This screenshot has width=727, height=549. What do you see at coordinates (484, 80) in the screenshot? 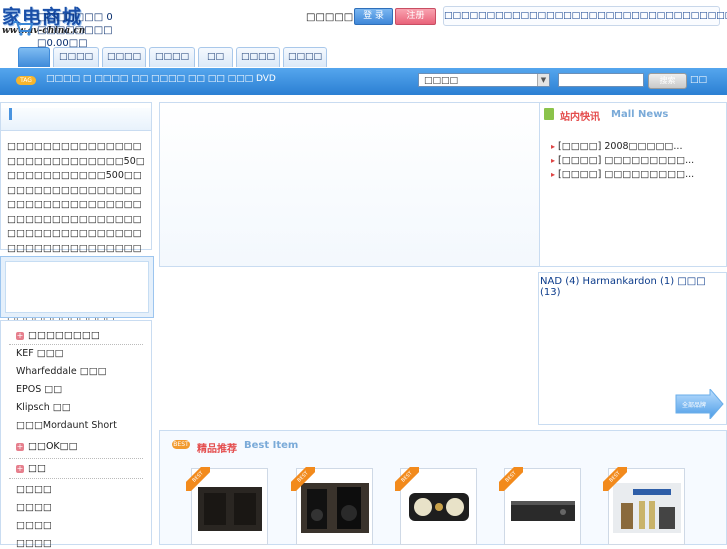
I see `category-select: □□□□ ▼` at bounding box center [484, 80].